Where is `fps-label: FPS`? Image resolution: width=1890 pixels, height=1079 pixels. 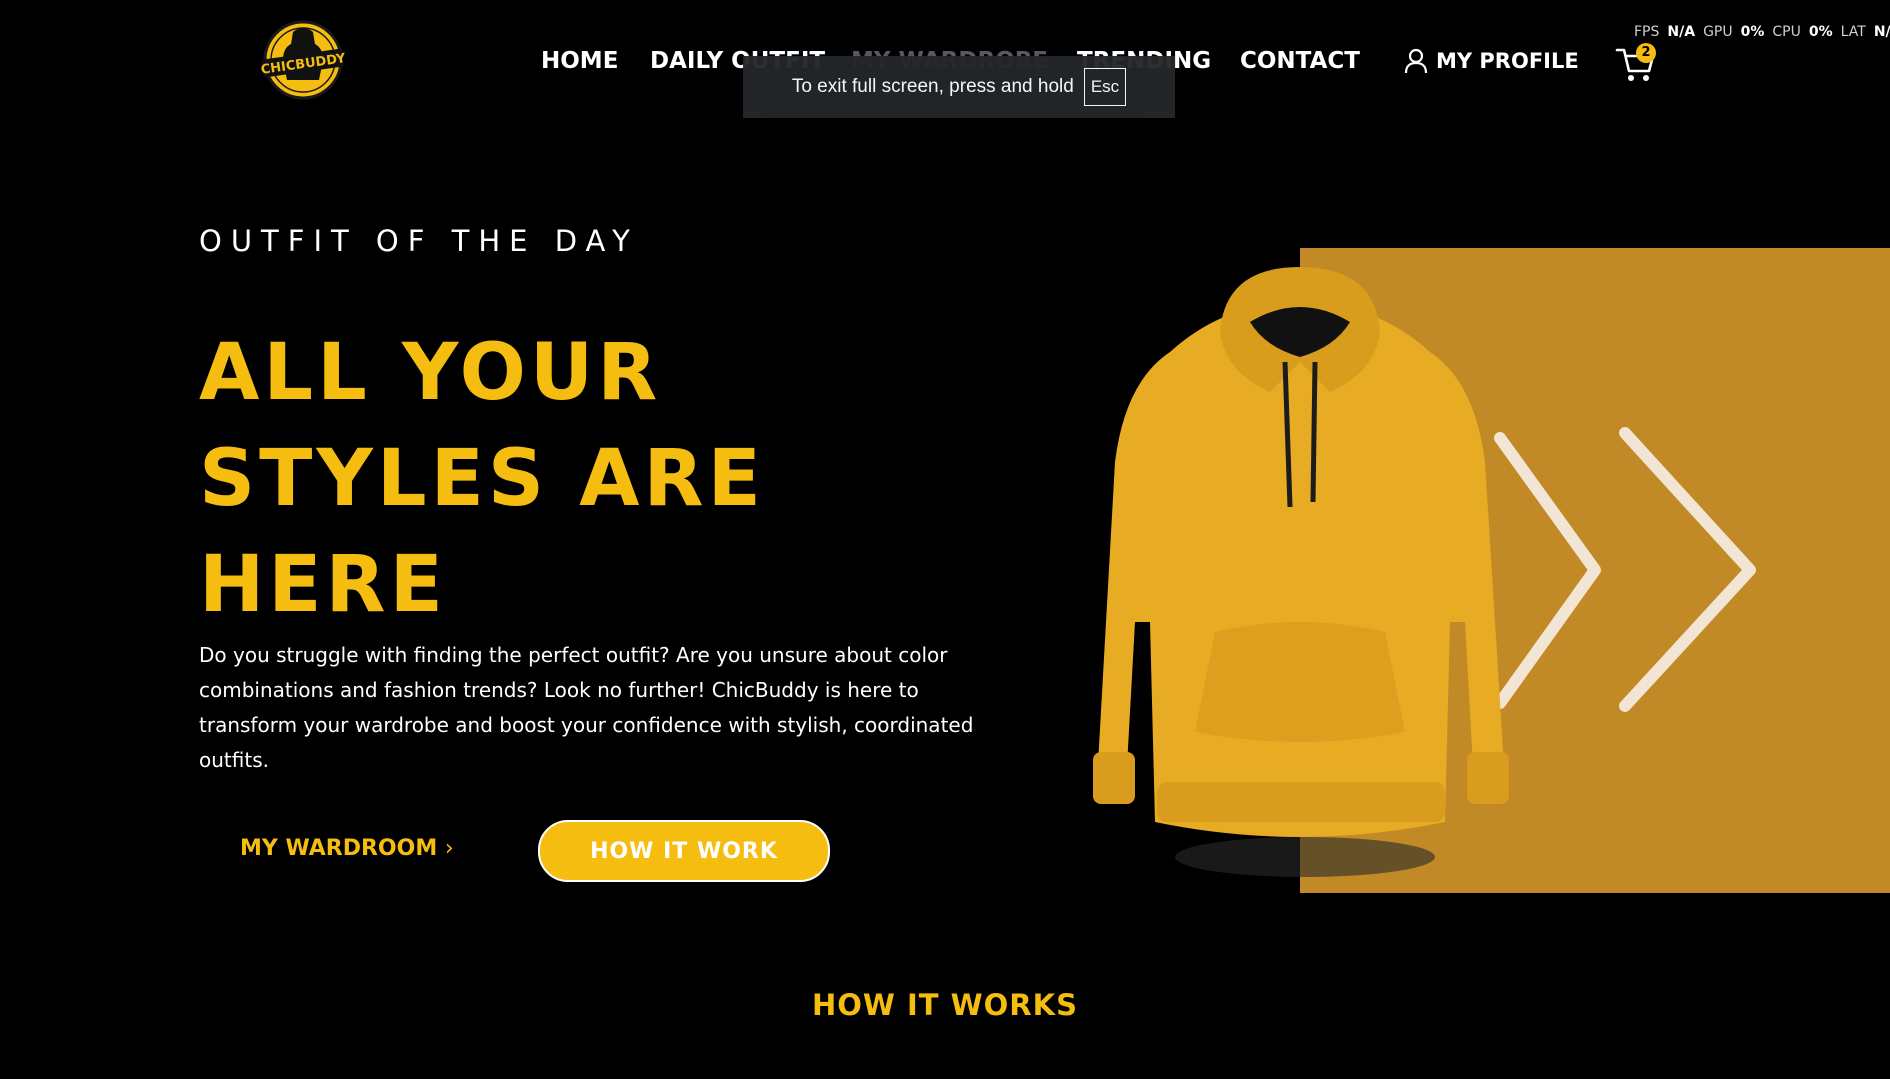
fps-label: FPS is located at coordinates (1647, 32).